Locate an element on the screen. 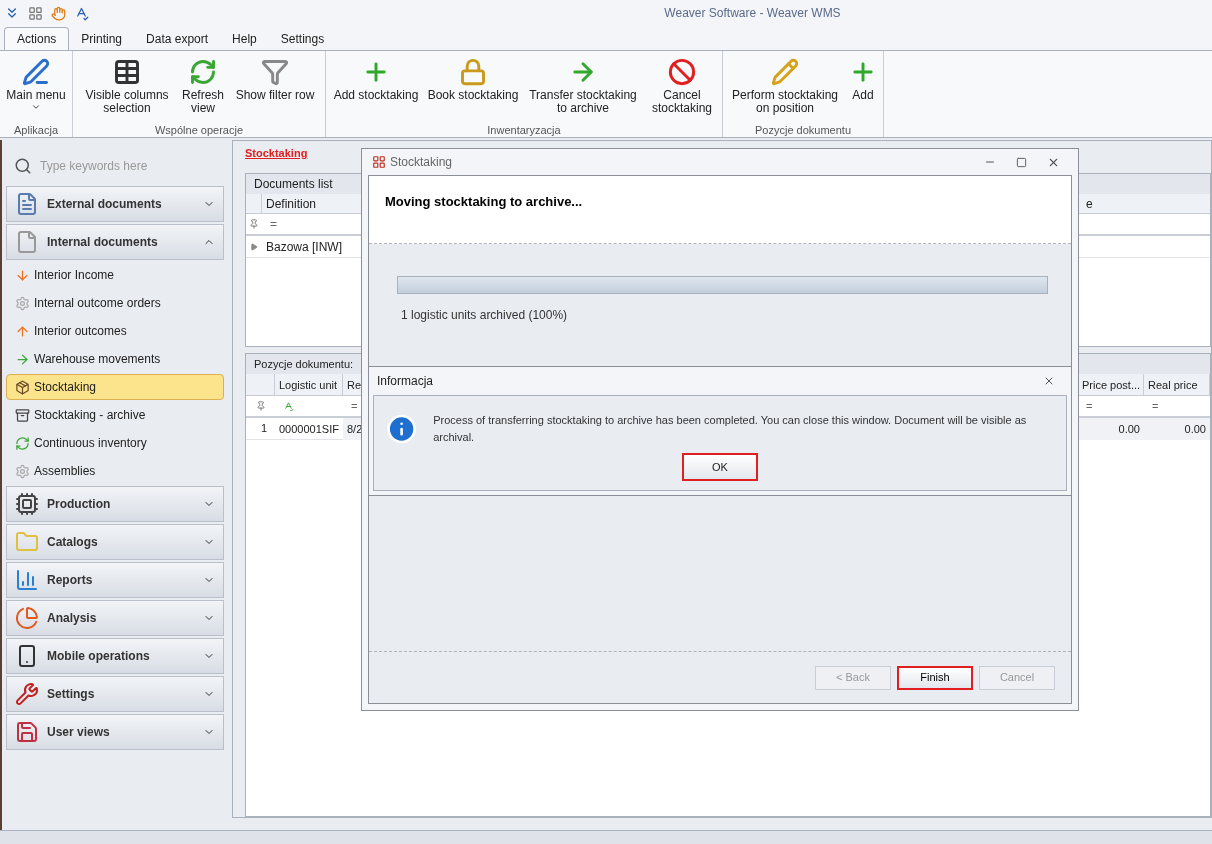 The width and height of the screenshot is (1212, 844). caret-icon is located at coordinates (36, 107).